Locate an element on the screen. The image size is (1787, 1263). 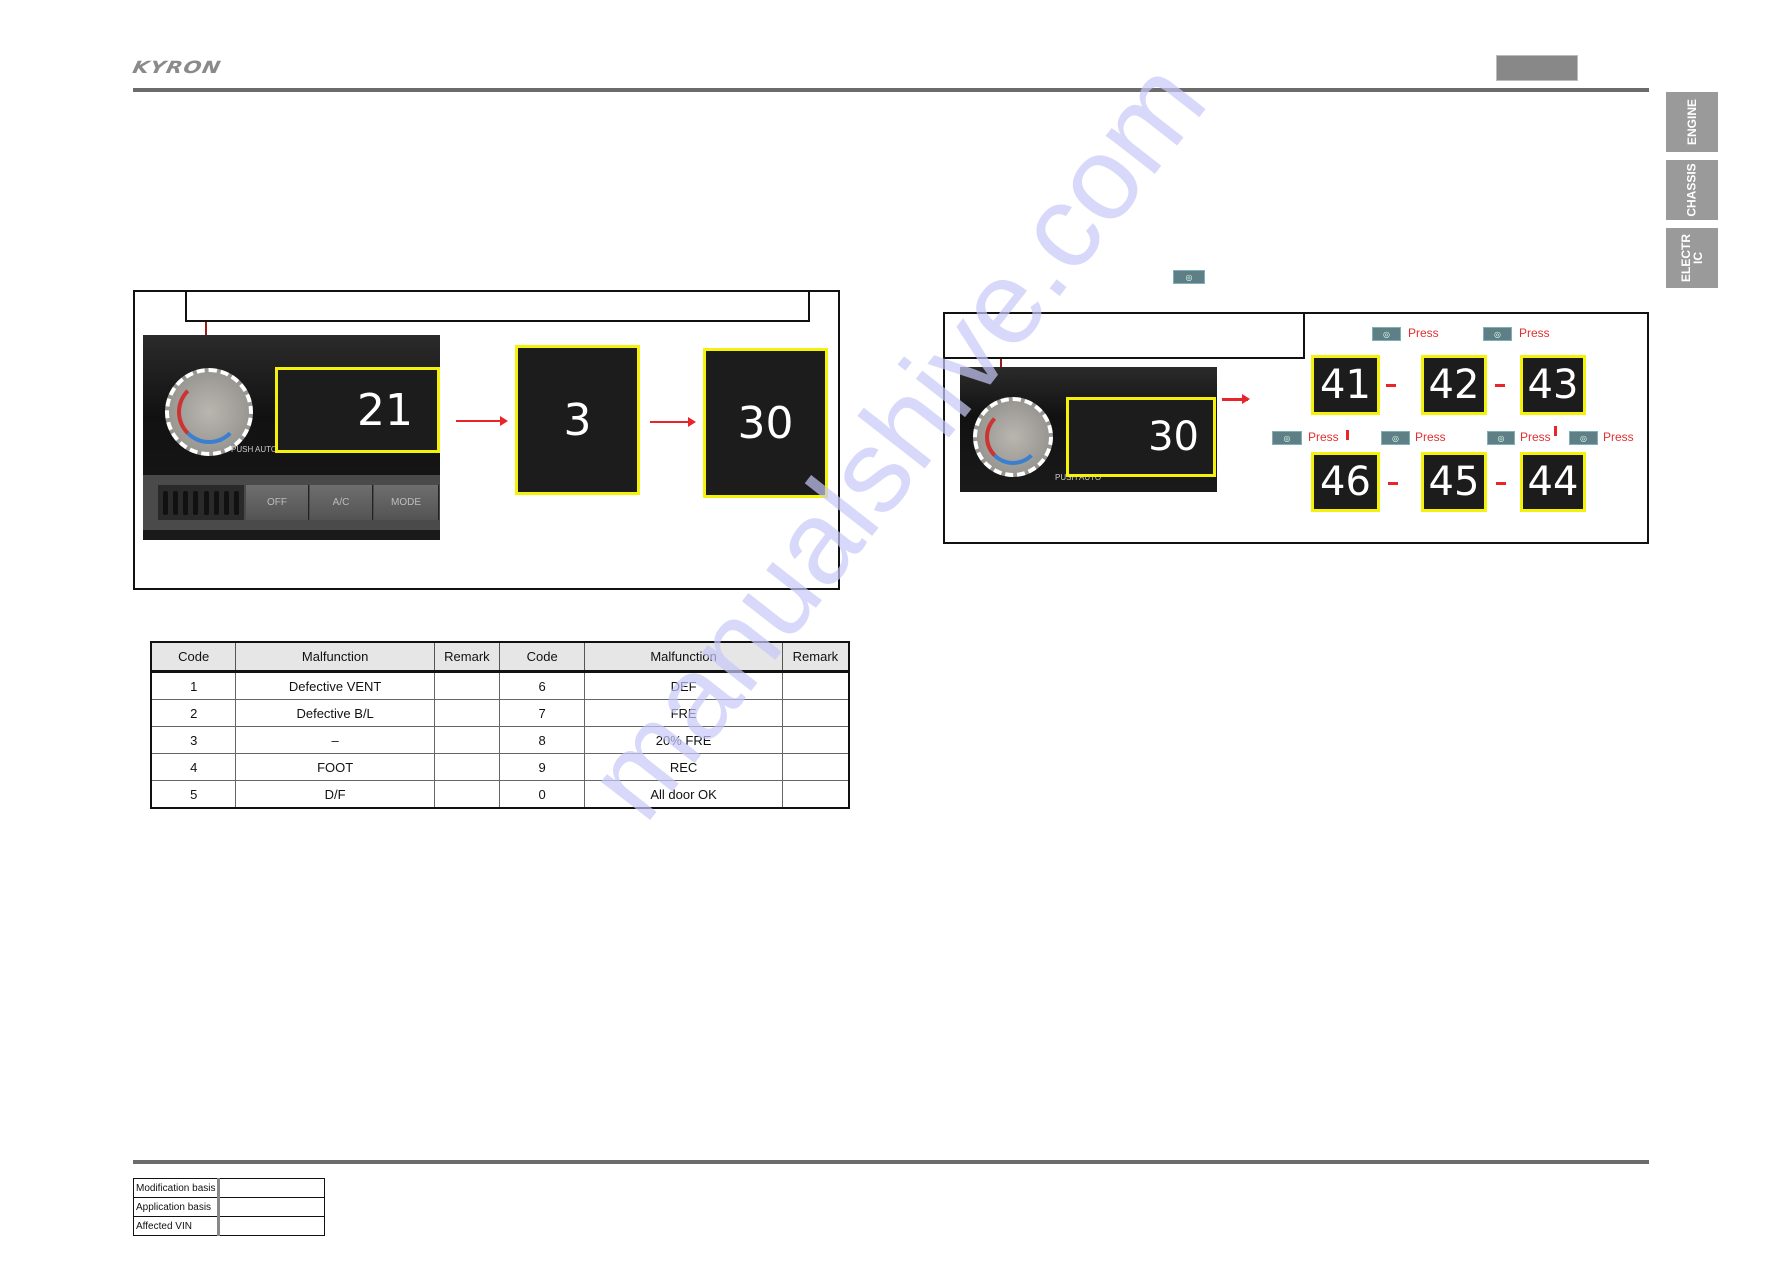
cell-malfunction: – is located at coordinates (335, 740).